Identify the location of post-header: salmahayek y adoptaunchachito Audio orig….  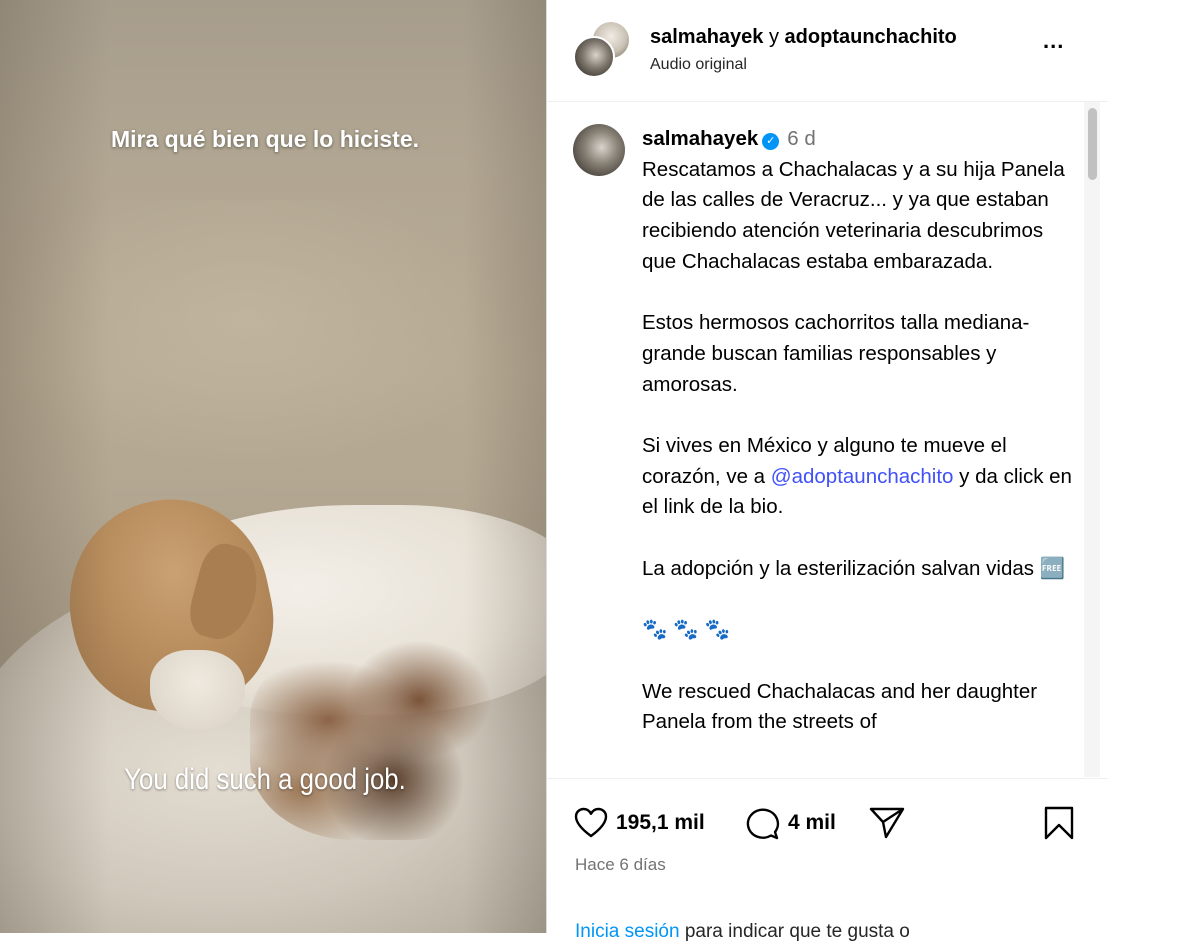
(827, 51).